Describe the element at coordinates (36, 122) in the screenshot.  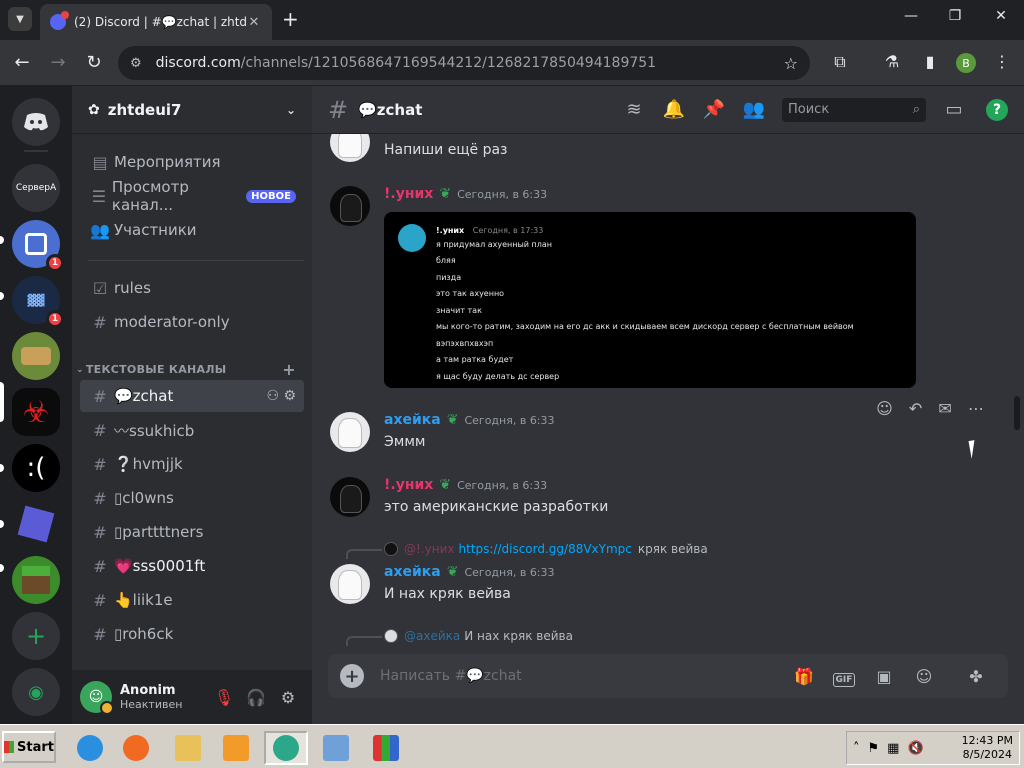
I see `discord-home-button` at that location.